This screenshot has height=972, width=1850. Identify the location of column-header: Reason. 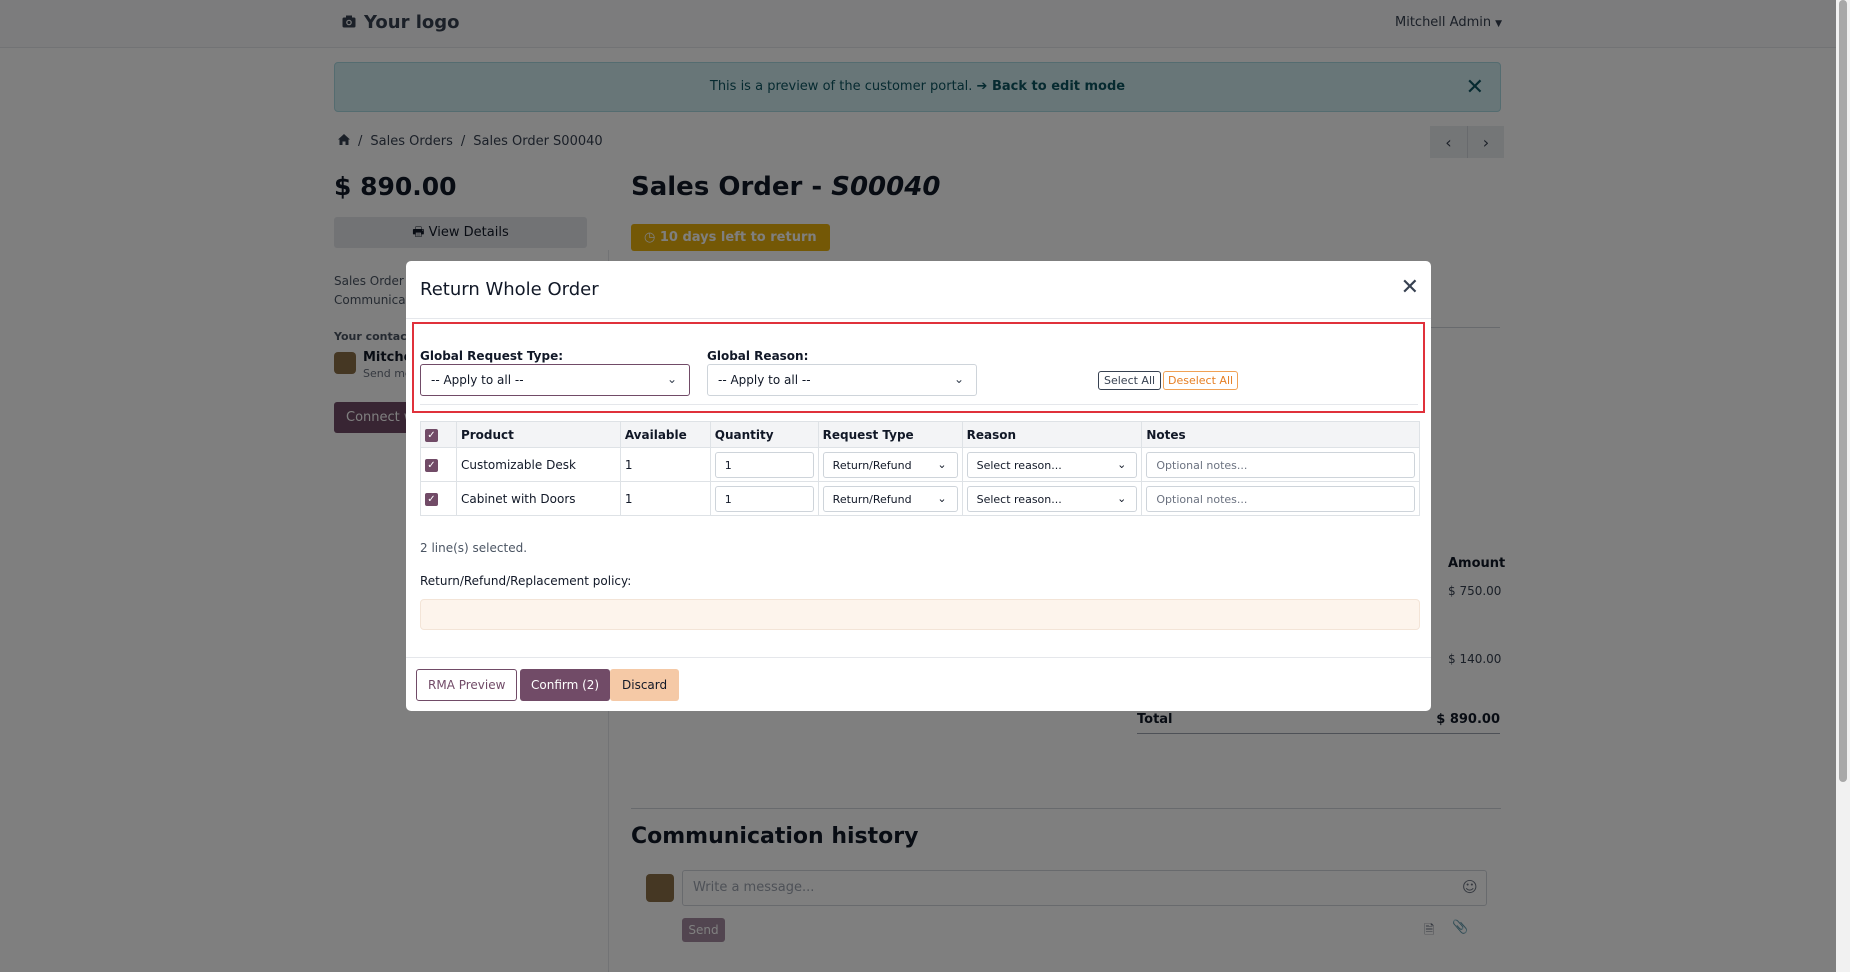
(1052, 434).